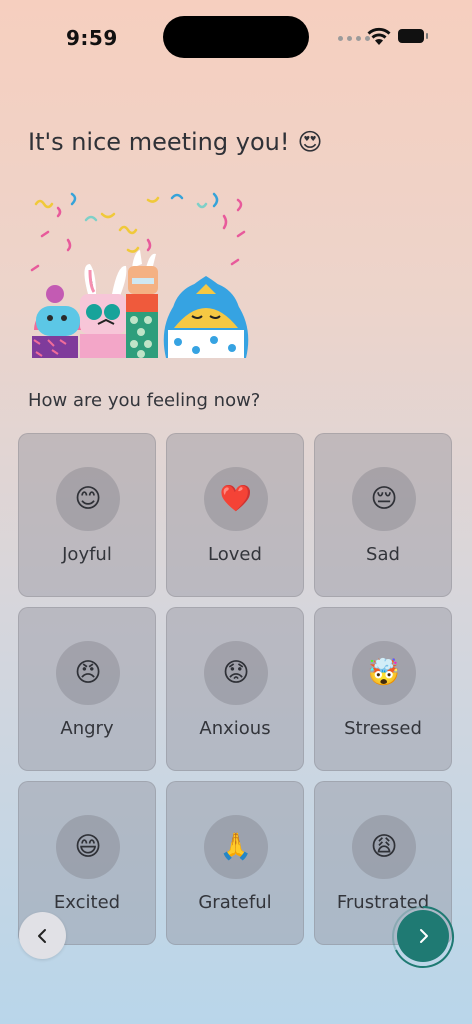  I want to click on page-title: It's nice meeting you! 😍, so click(175, 142).